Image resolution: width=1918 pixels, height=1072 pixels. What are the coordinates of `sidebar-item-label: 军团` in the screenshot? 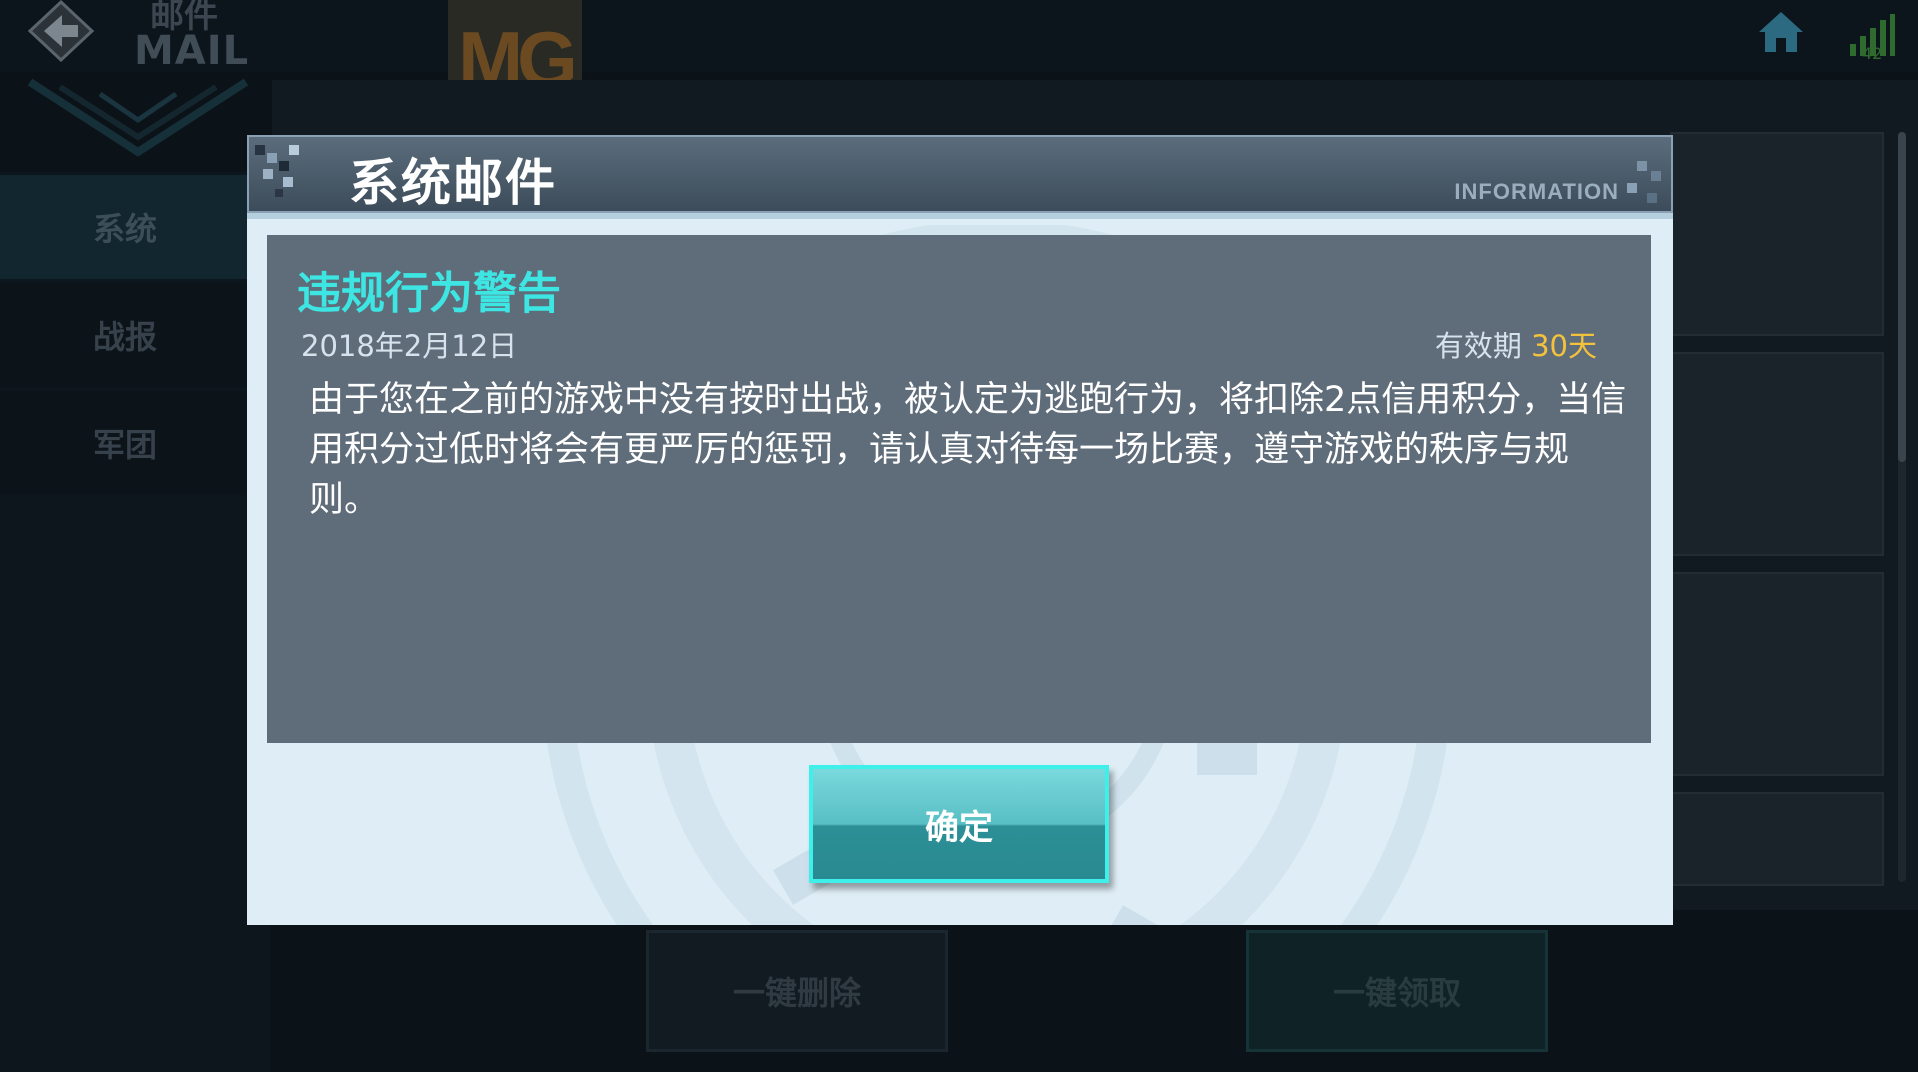 It's located at (124, 445).